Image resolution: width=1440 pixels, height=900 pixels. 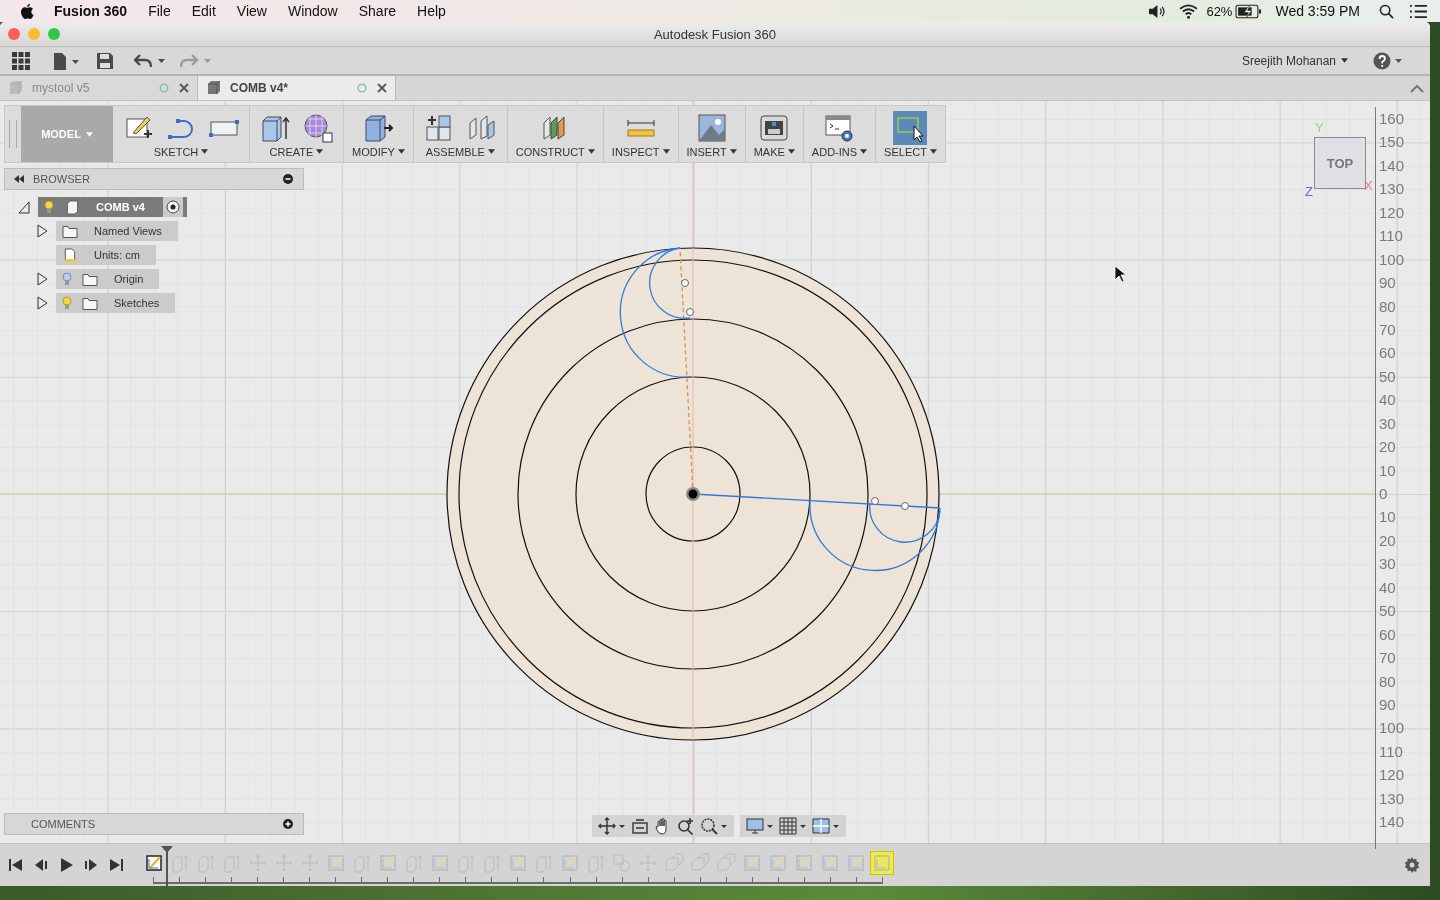 I want to click on menu-item: File, so click(x=159, y=11).